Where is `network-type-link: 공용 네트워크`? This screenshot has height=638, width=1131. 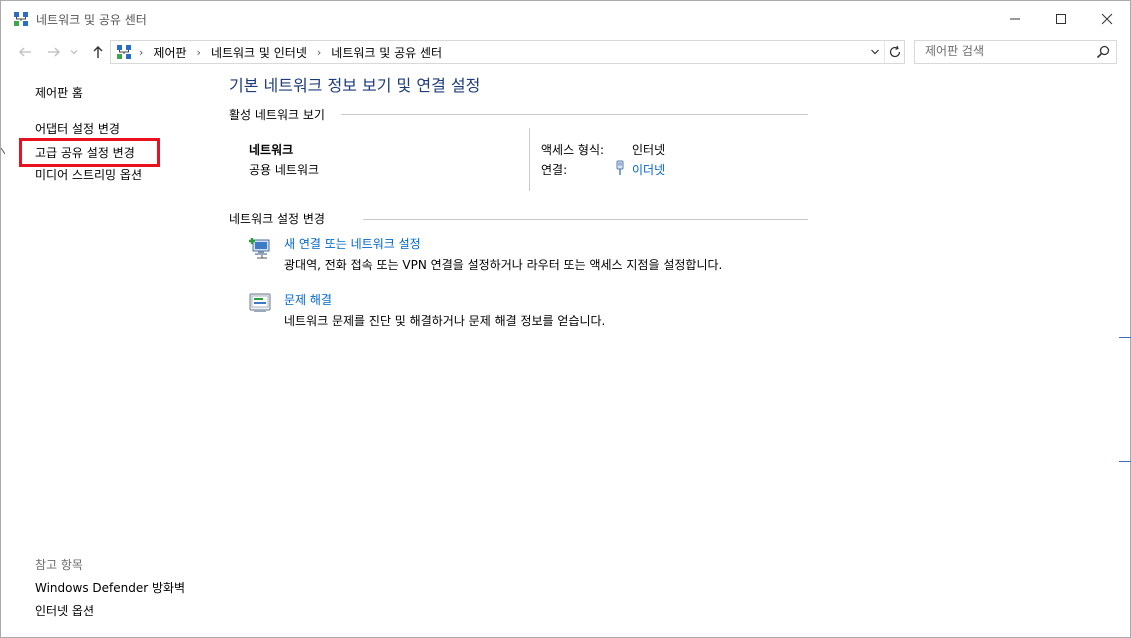
network-type-link: 공용 네트워크 is located at coordinates (284, 169).